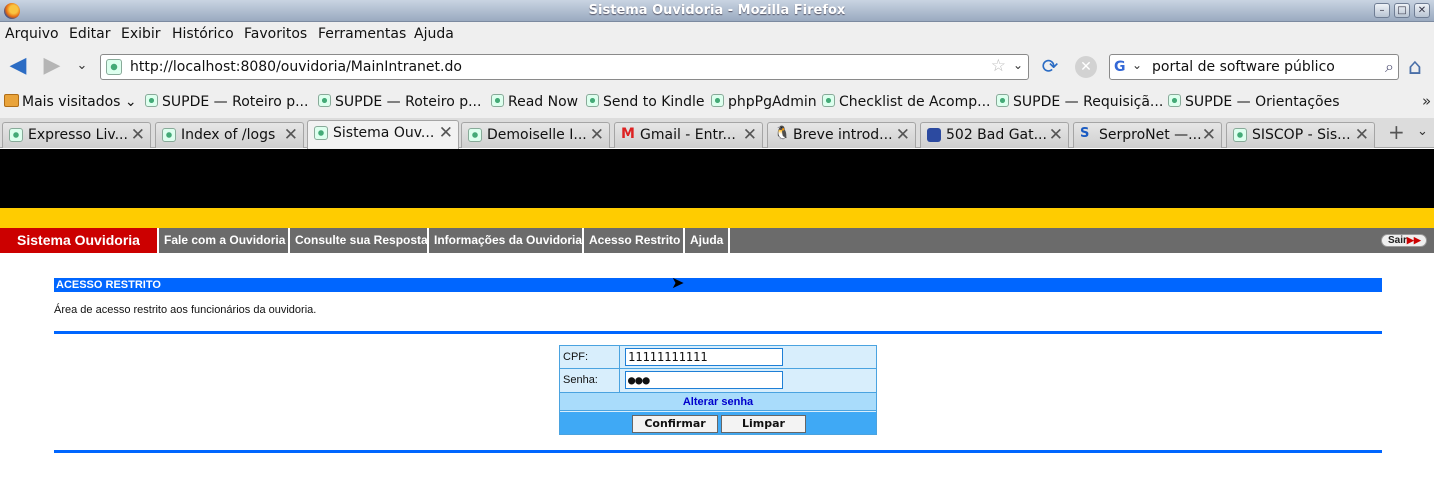 The height and width of the screenshot is (493, 1434). What do you see at coordinates (1389, 67) in the screenshot?
I see `search-icon: ⌕` at bounding box center [1389, 67].